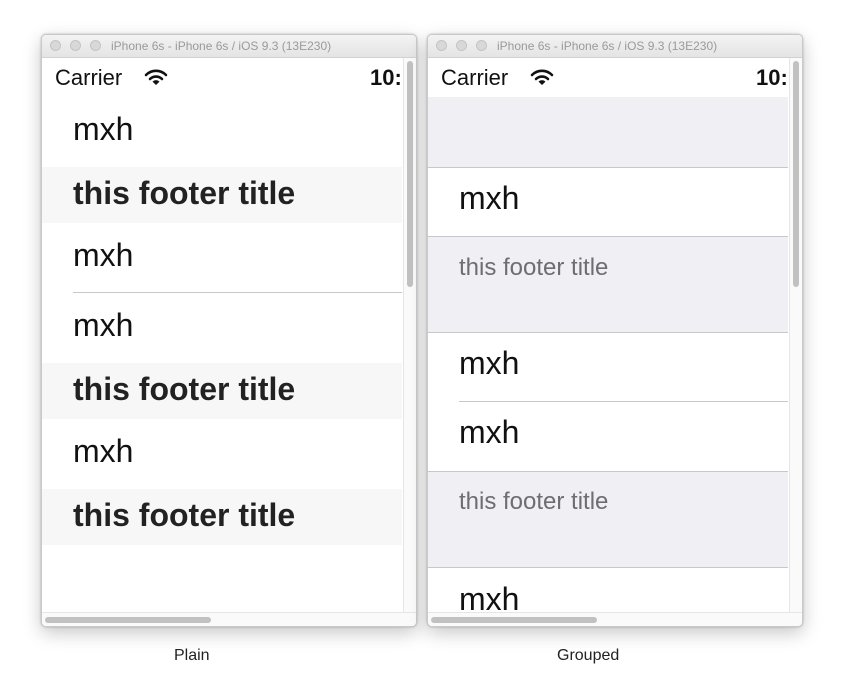  I want to click on caption-plain: Plain, so click(192, 655).